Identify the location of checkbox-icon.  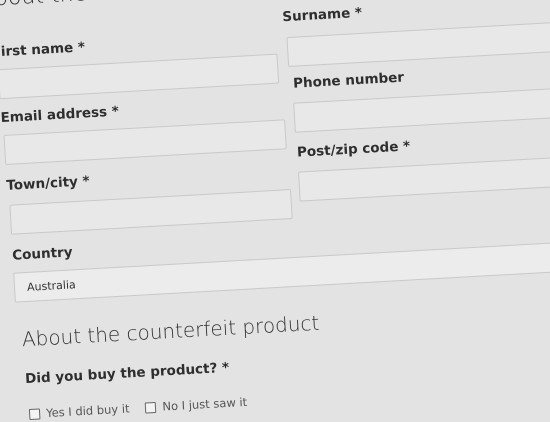
(151, 407).